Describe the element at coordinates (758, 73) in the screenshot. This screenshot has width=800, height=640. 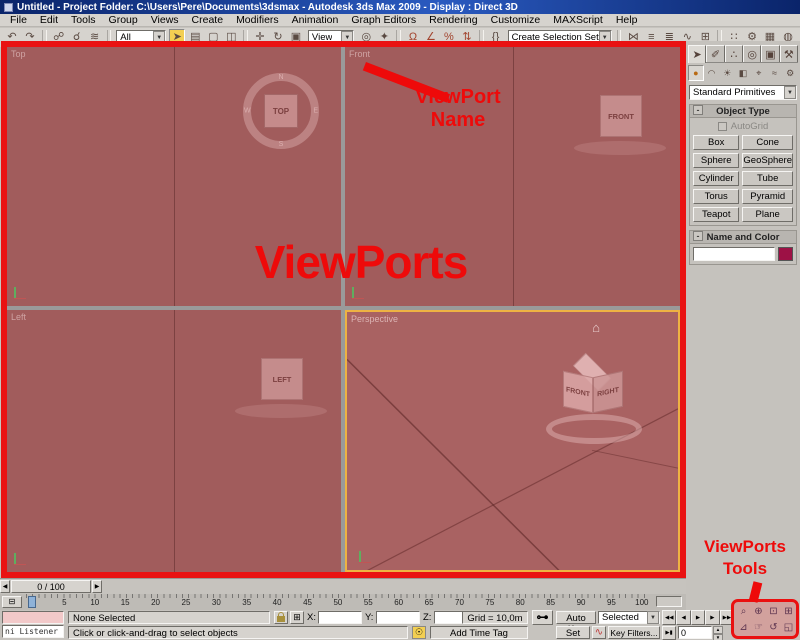
I see `category-helpers: ⌖` at that location.